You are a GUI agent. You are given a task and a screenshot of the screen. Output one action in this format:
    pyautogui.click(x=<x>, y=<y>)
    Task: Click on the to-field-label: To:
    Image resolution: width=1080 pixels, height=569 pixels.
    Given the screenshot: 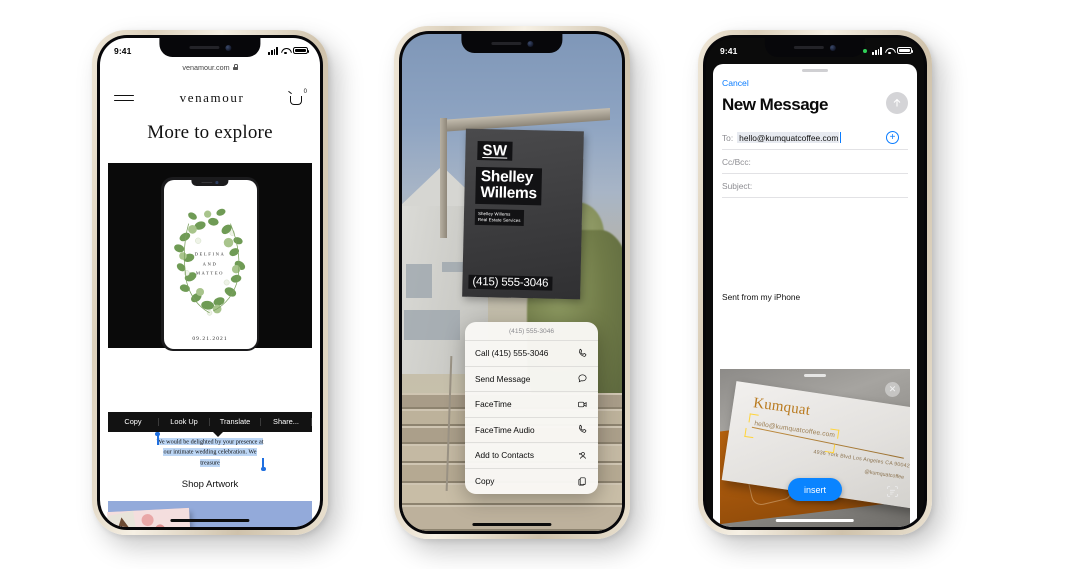 What is the action you would take?
    pyautogui.click(x=728, y=137)
    